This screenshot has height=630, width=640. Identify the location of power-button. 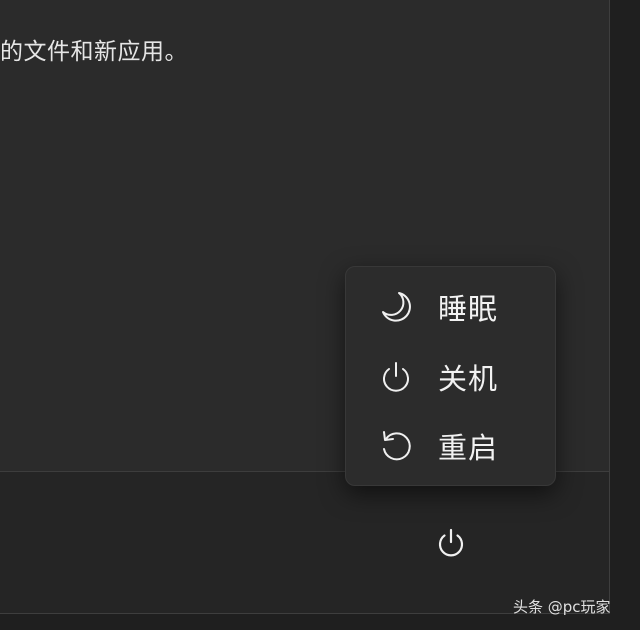
(451, 543).